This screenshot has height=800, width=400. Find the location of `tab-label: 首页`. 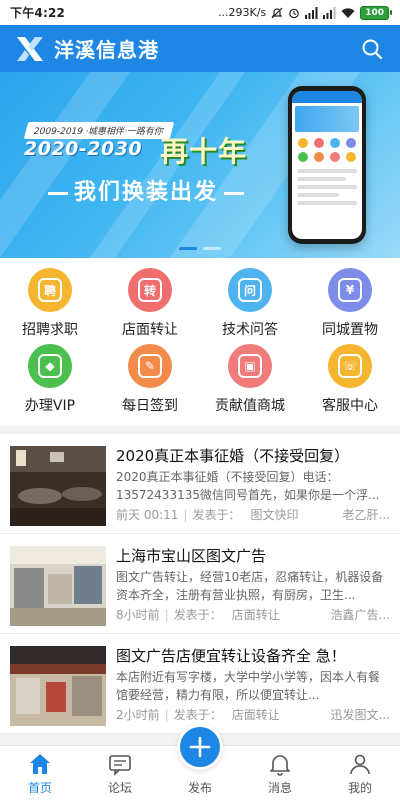

tab-label: 首页 is located at coordinates (39, 788).